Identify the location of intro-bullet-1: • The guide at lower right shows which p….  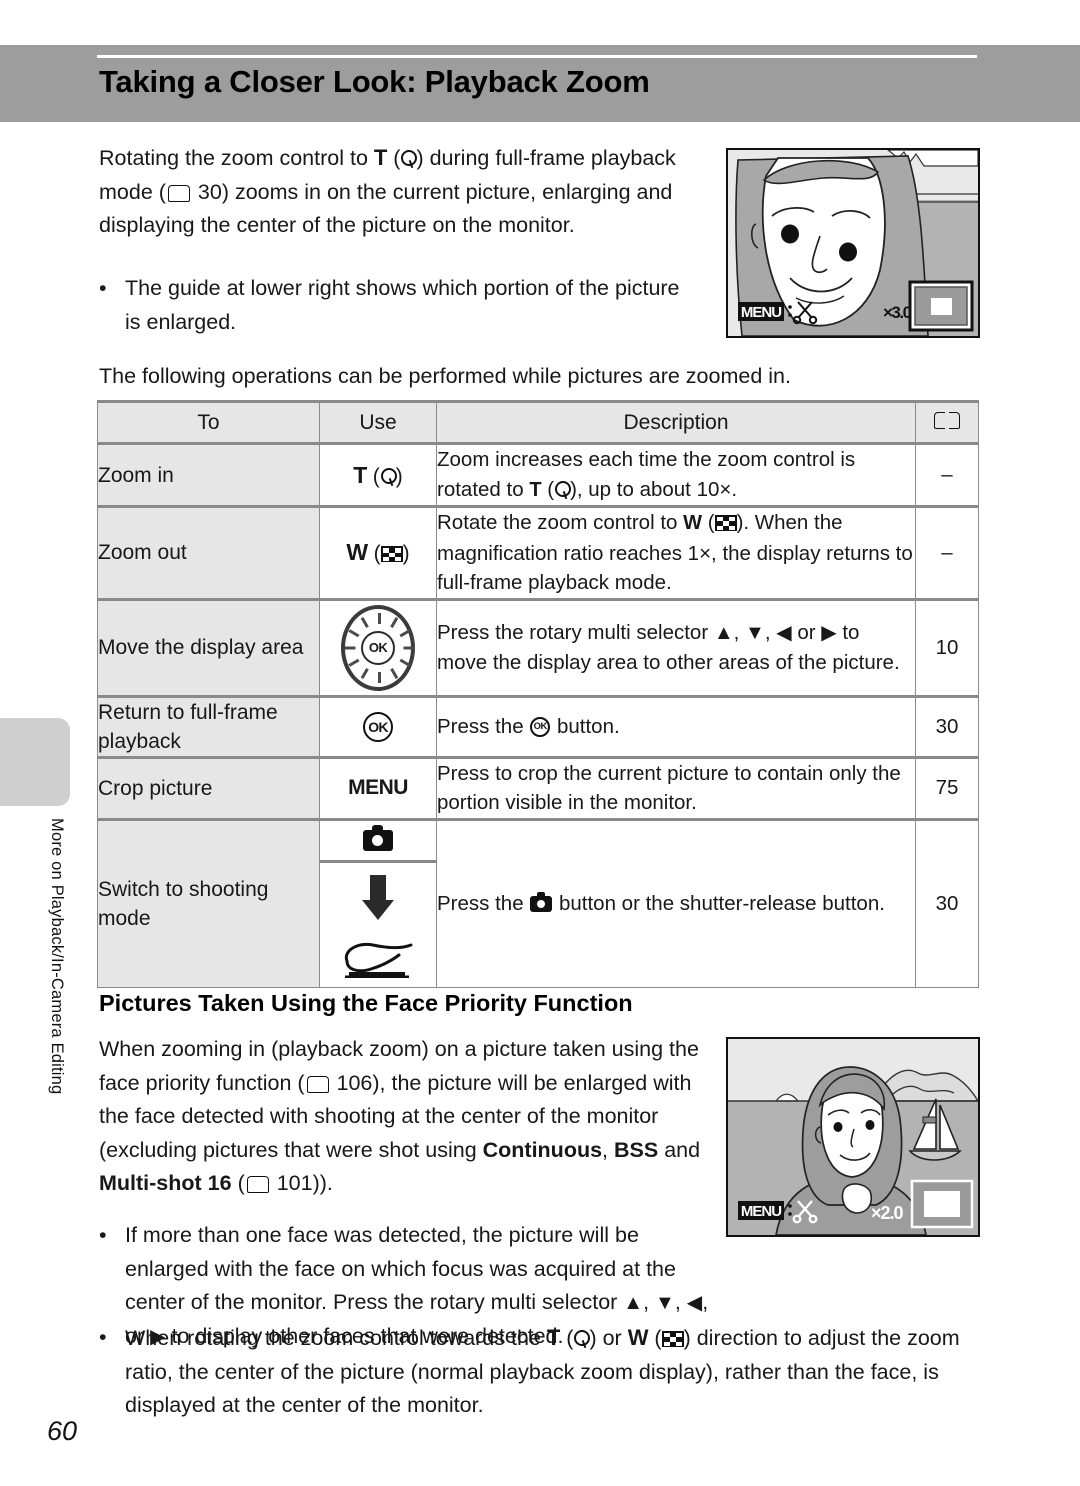
(399, 305).